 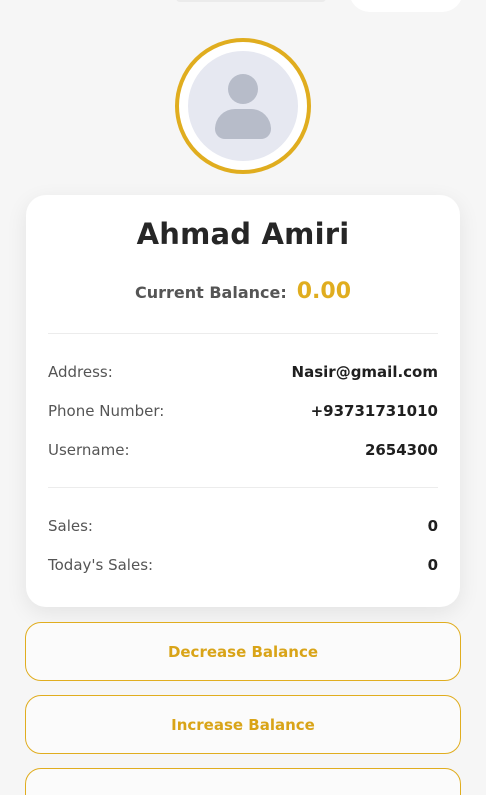 I want to click on user-placeholder-icon, so click(x=243, y=106).